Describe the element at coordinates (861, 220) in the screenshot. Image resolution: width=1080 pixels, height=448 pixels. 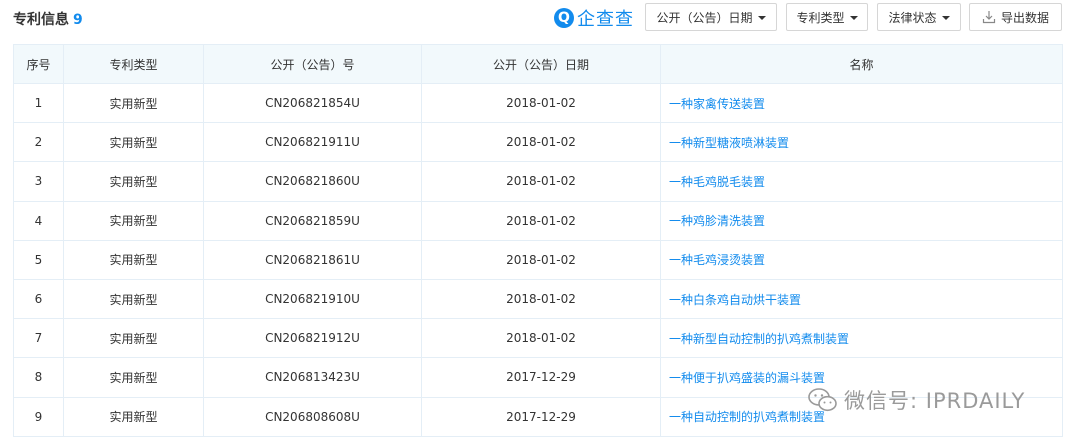
I see `cell-name: 一种鸡胗清洗装置` at that location.